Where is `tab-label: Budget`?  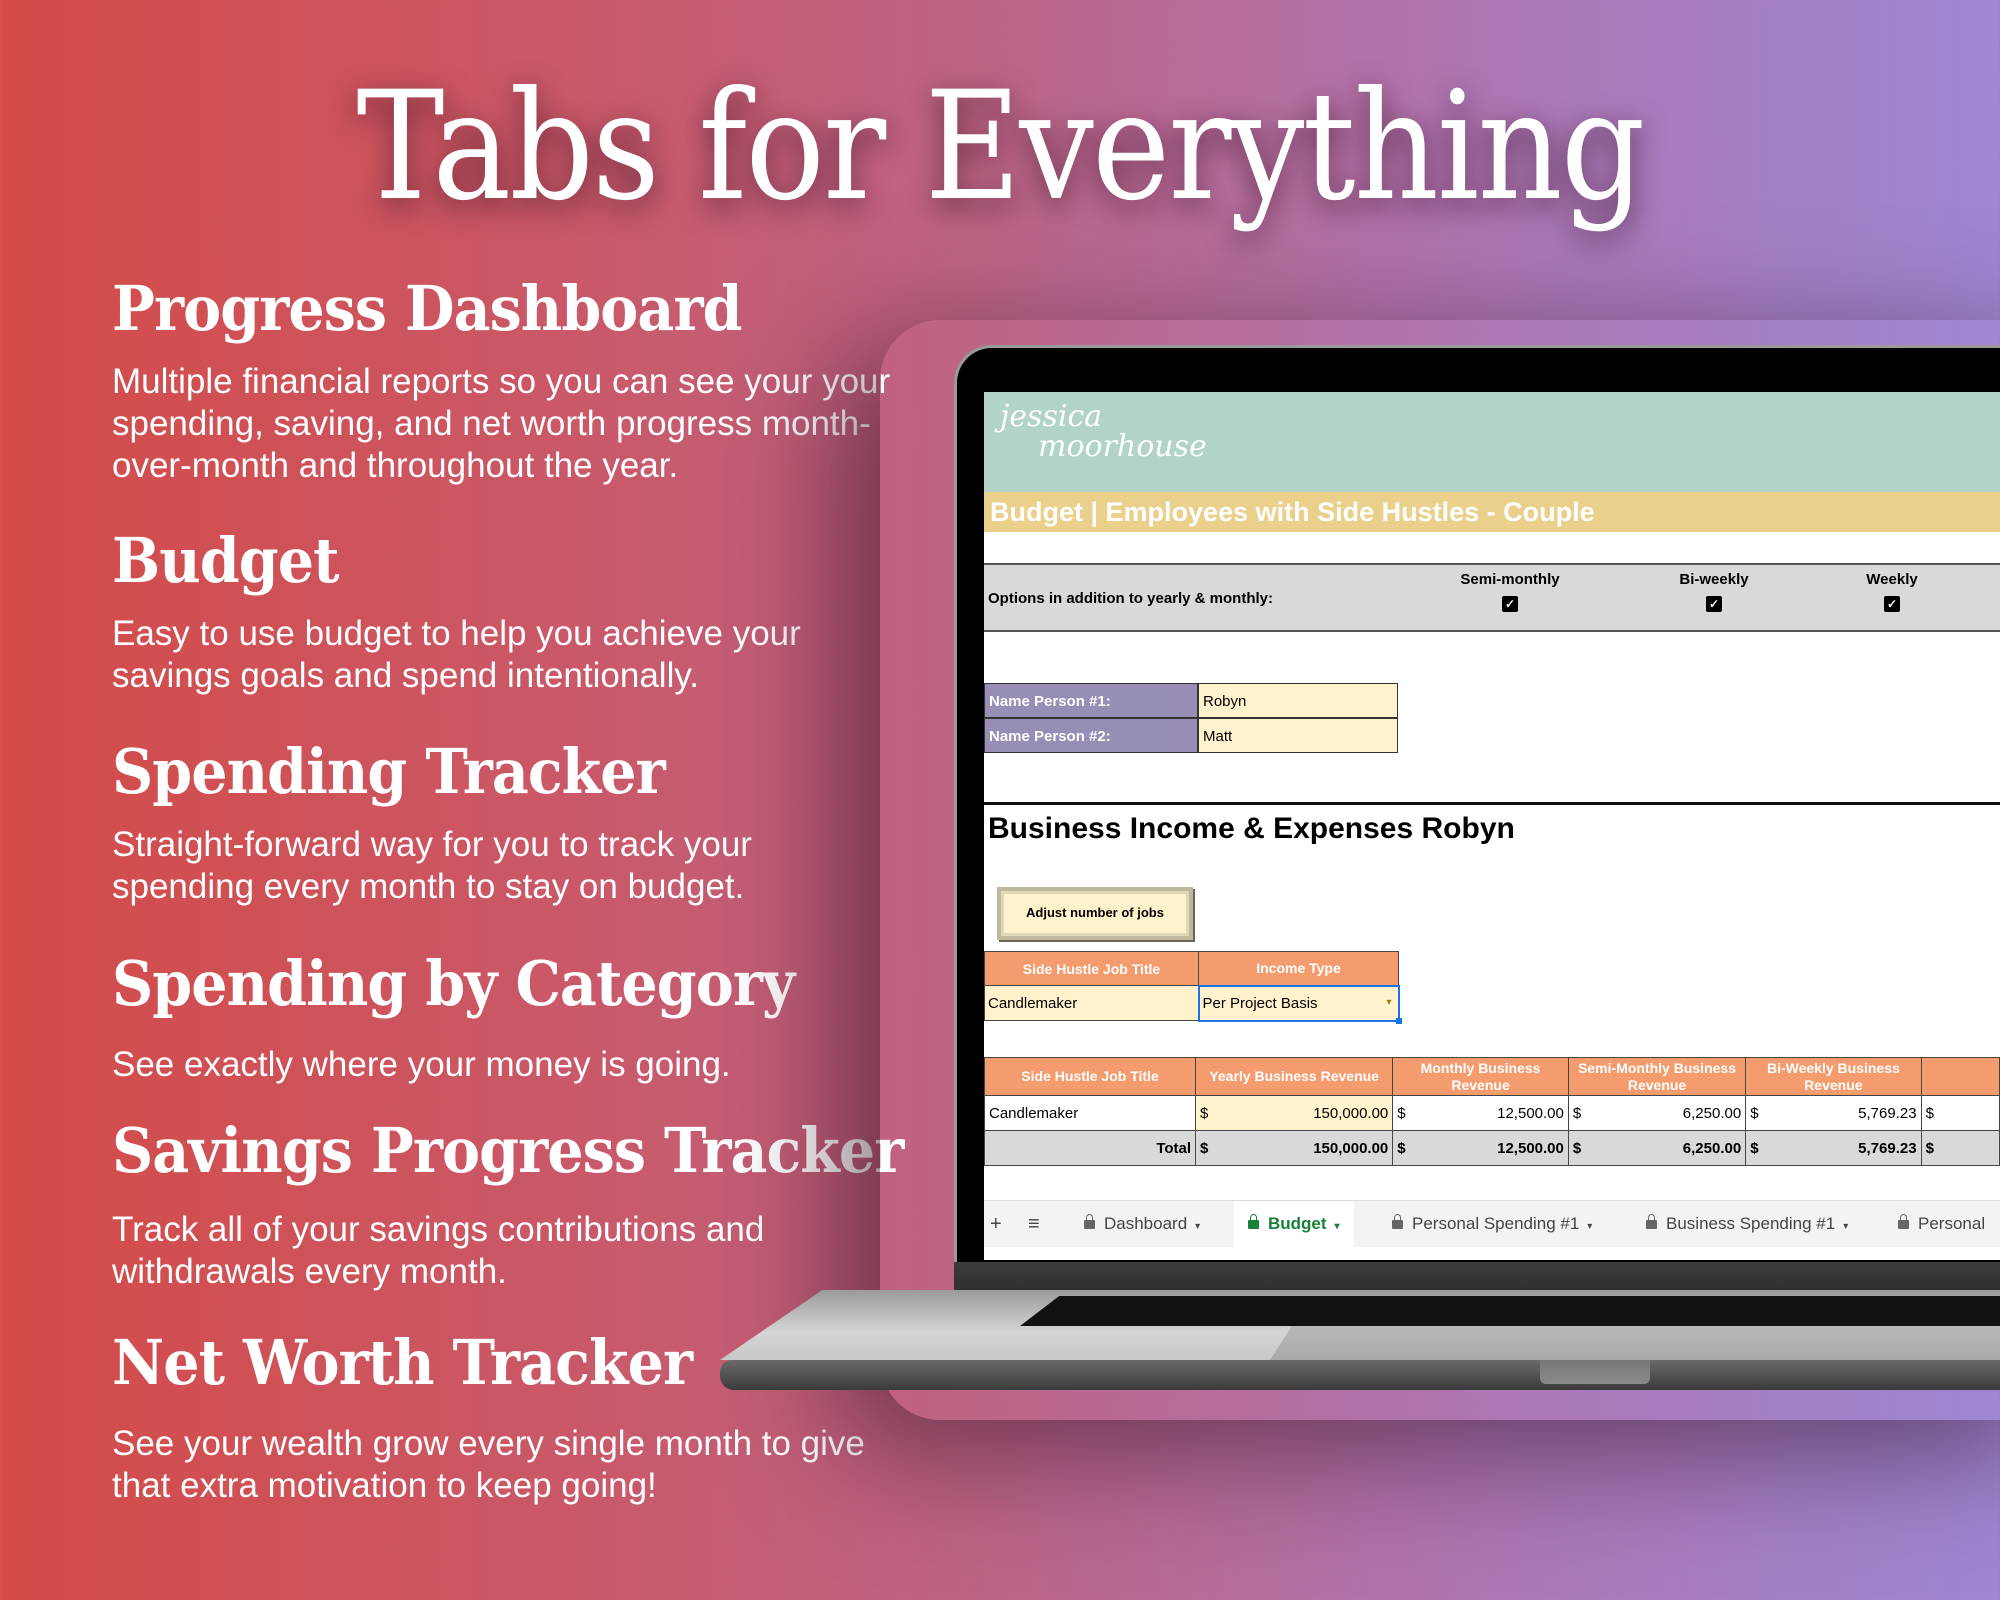 tab-label: Budget is located at coordinates (1297, 1223).